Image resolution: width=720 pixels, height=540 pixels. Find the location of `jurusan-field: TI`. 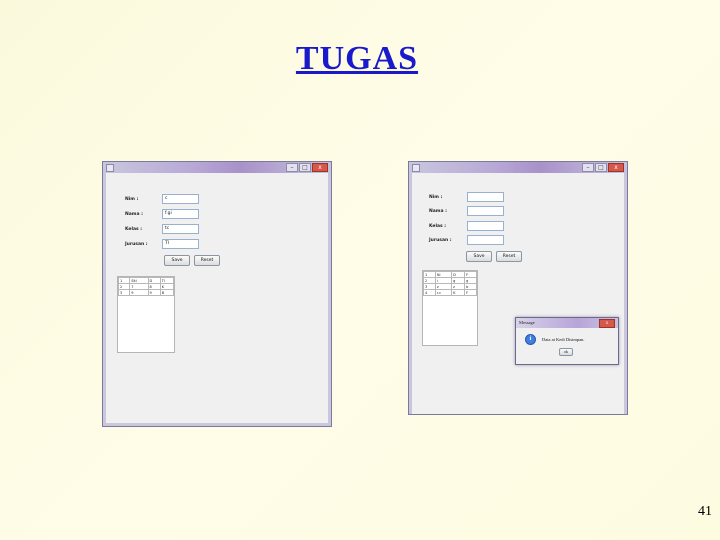

jurusan-field: TI is located at coordinates (180, 244).